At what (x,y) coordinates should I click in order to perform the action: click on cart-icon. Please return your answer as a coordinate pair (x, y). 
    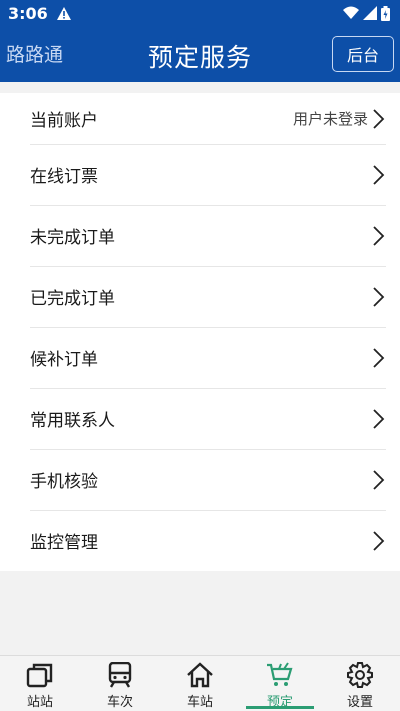
    Looking at the image, I should click on (280, 674).